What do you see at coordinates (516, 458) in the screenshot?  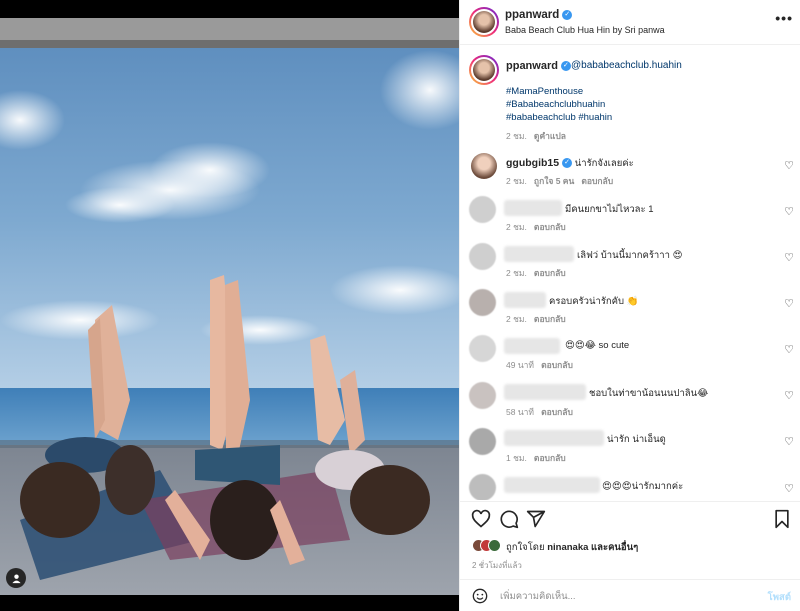 I see `comment-time: 1 ชม.` at bounding box center [516, 458].